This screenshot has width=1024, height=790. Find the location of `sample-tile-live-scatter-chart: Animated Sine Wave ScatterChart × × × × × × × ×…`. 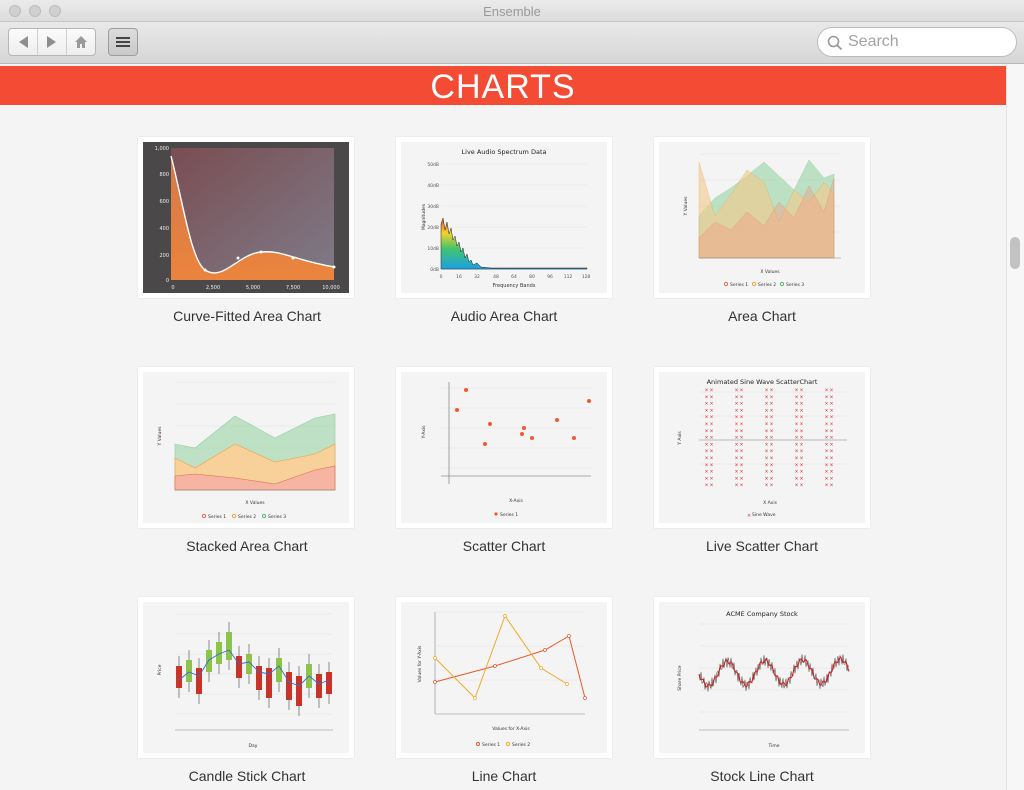

sample-tile-live-scatter-chart: Animated Sine Wave ScatterChart × × × × × × × ×… is located at coordinates (762, 447).